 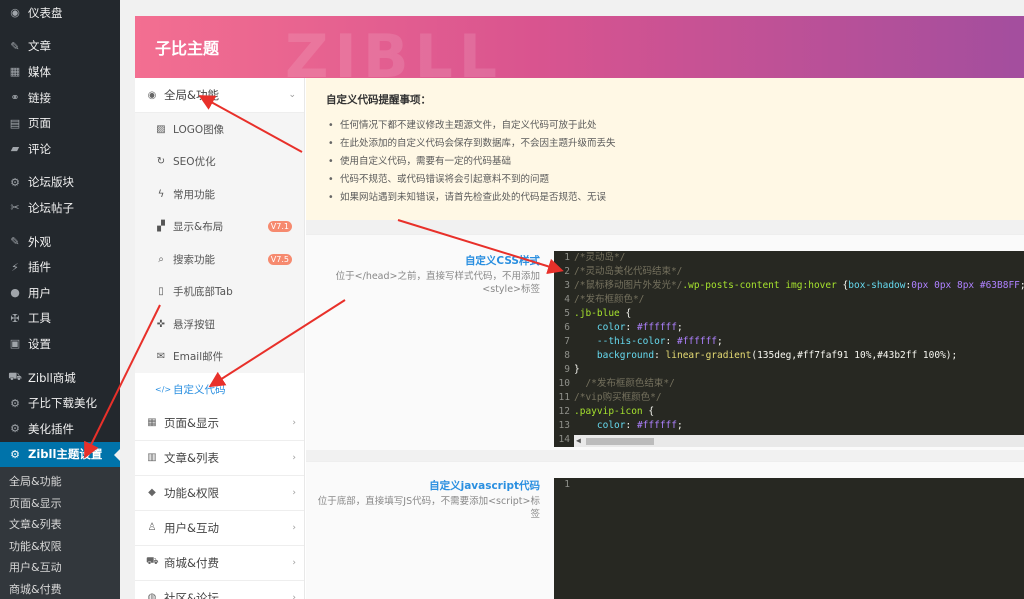 What do you see at coordinates (15, 403) in the screenshot?
I see `gear-icon: ⚙` at bounding box center [15, 403].